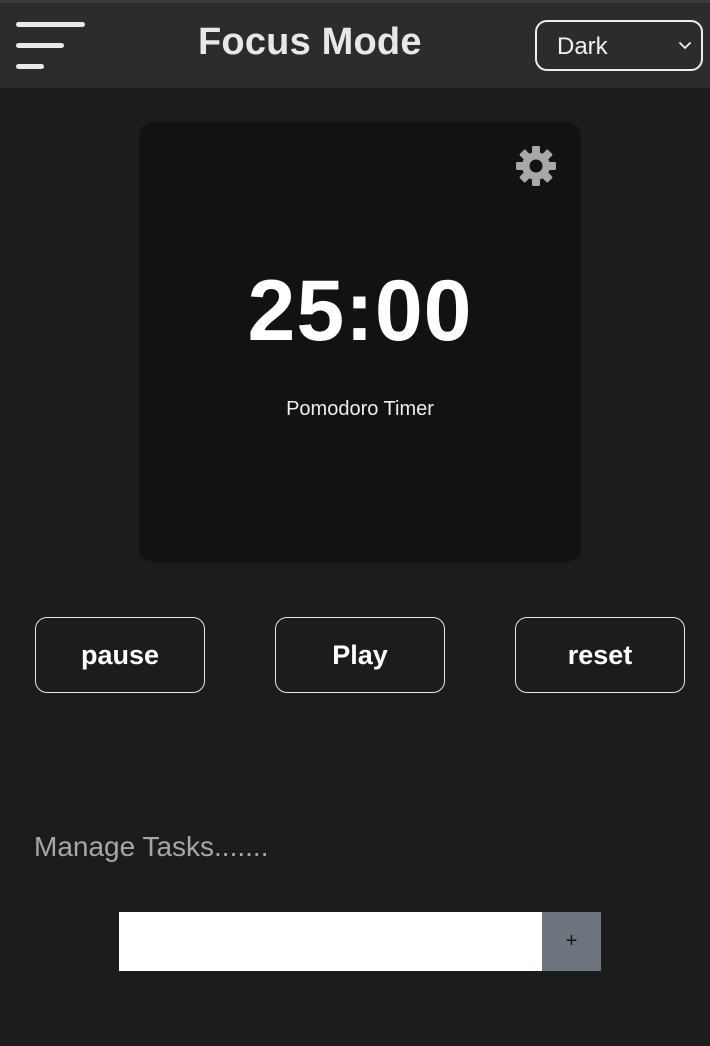  I want to click on reset-button: reset, so click(600, 655).